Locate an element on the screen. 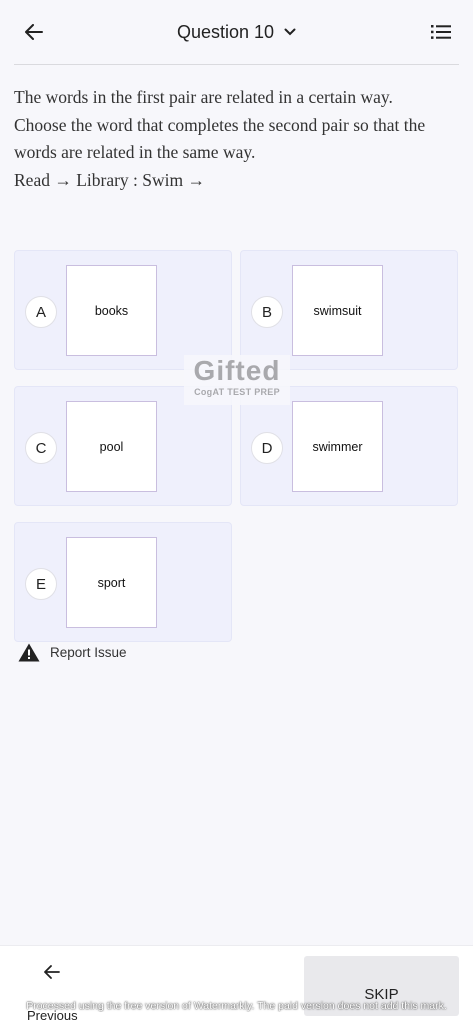 This screenshot has height=1024, width=473. warning-icon is located at coordinates (29, 652).